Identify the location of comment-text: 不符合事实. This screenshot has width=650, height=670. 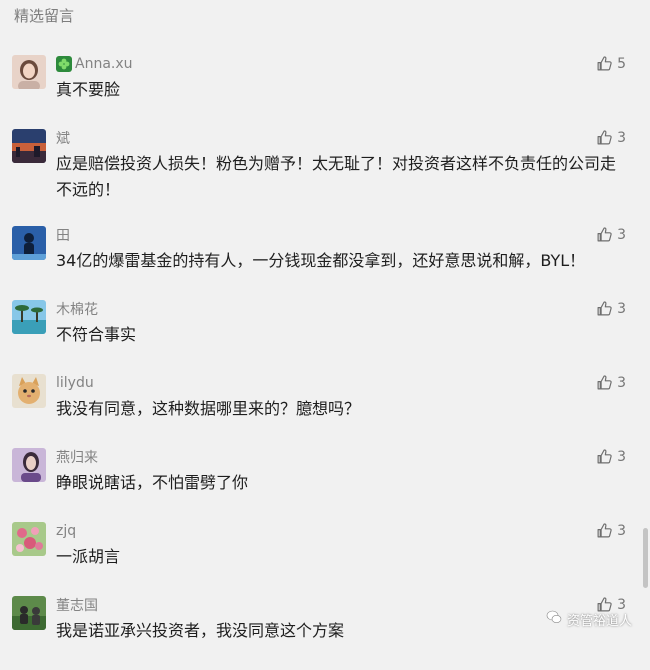
(96, 334).